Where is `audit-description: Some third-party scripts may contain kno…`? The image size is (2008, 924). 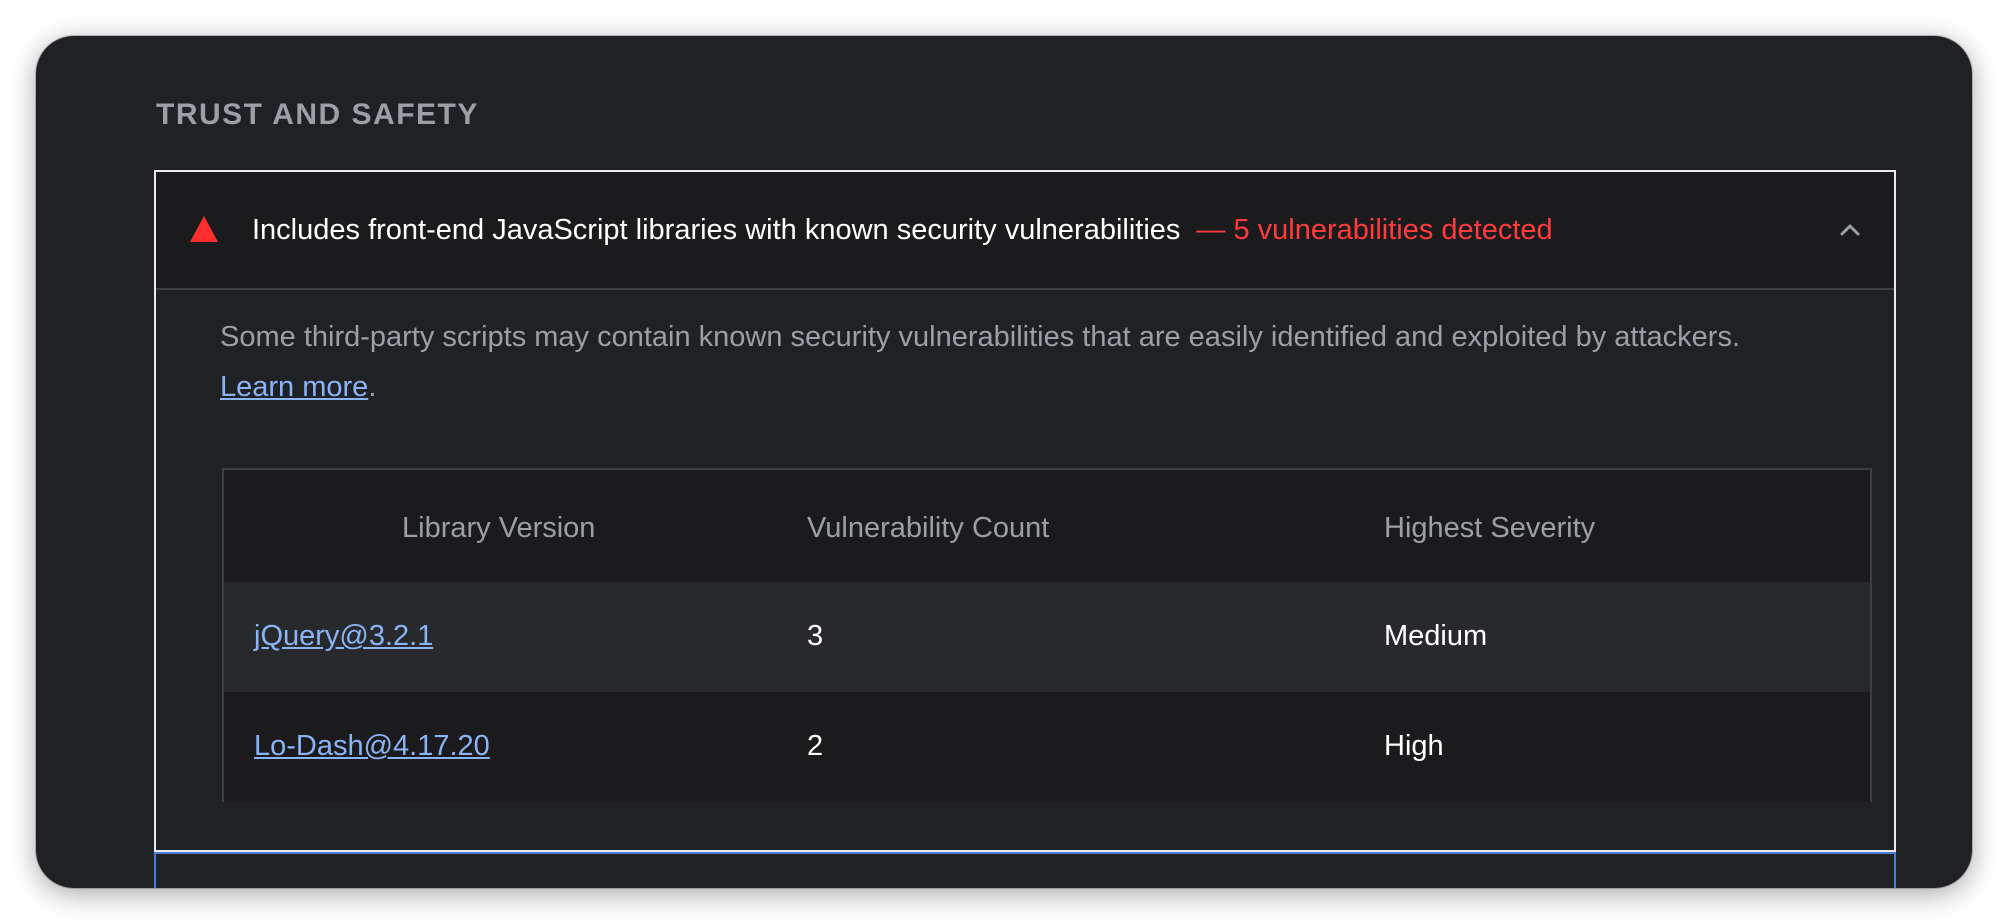
audit-description: Some third-party scripts may contain kno… is located at coordinates (1040, 362).